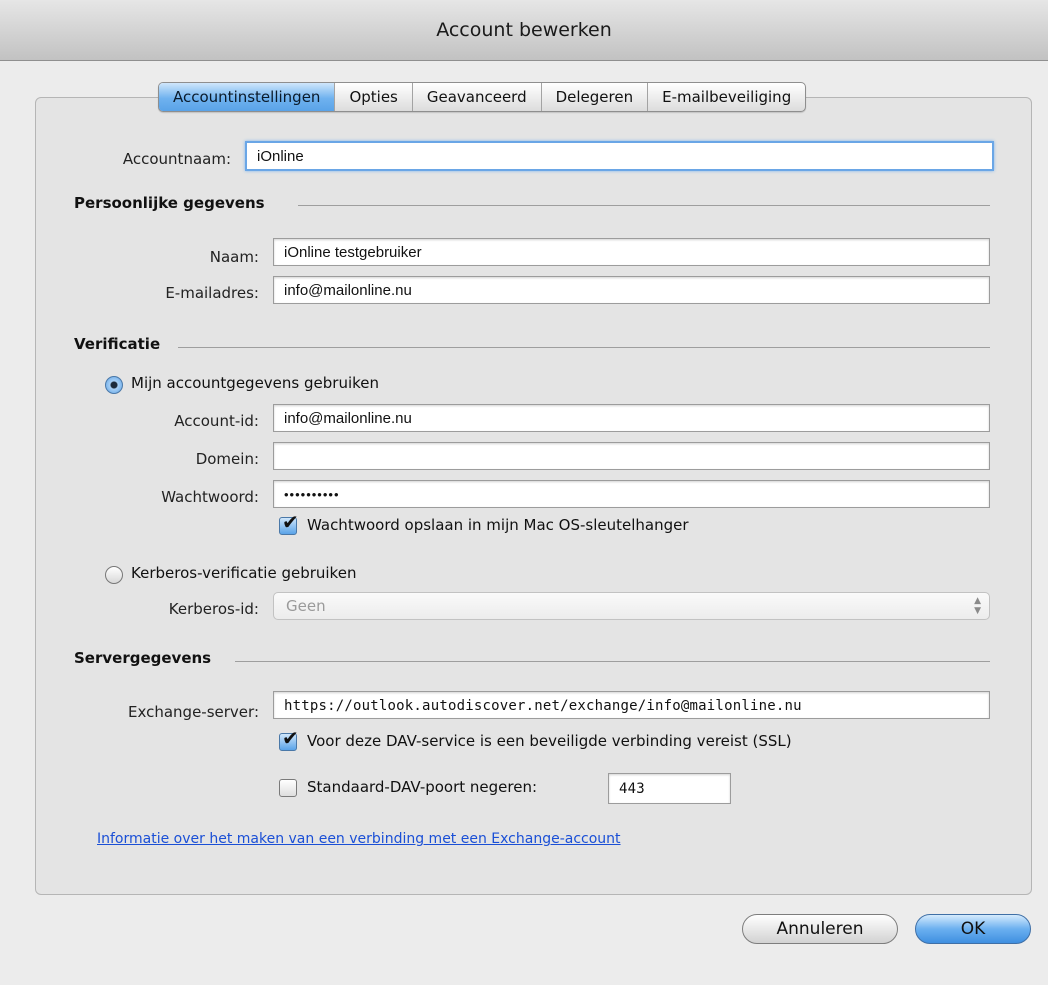  I want to click on use-account-radio-label: Mijn accountgegevens gebruiken, so click(255, 383).